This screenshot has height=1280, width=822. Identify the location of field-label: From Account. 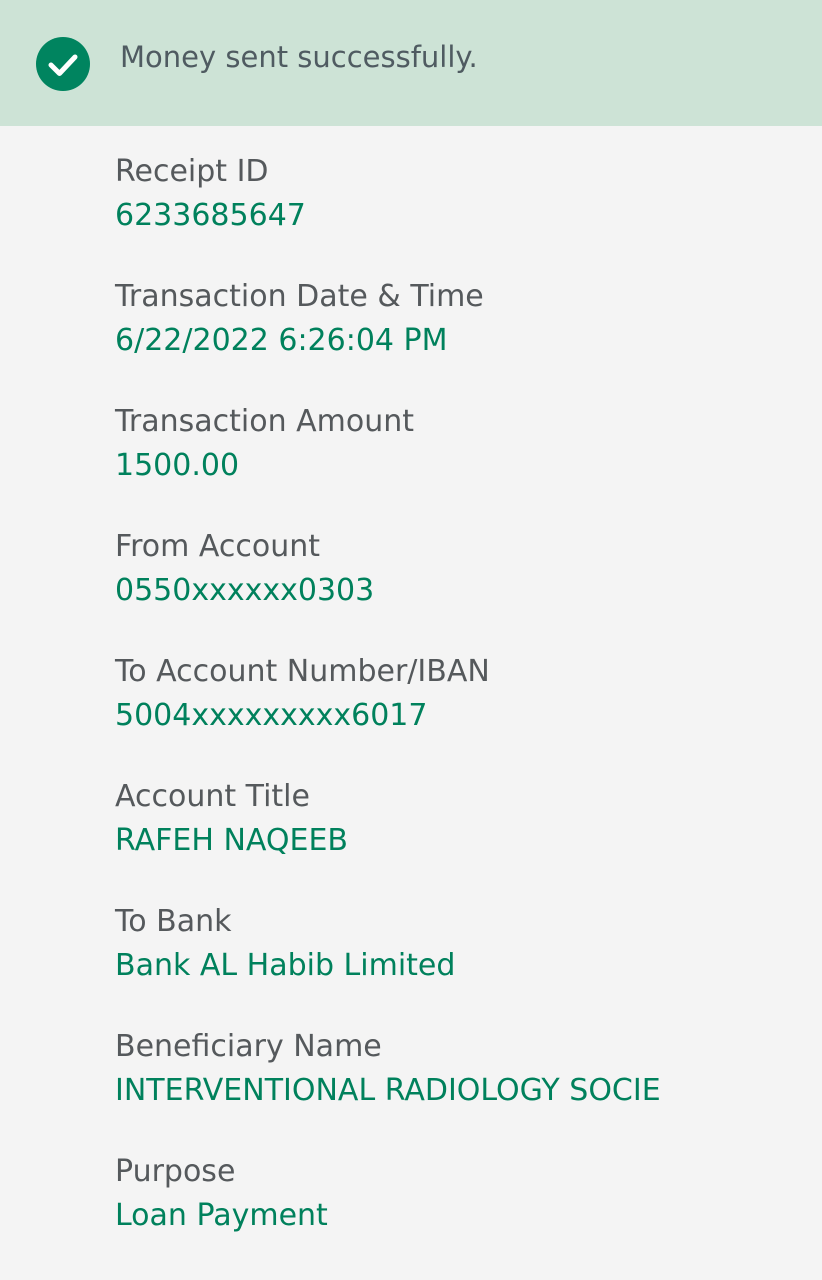
(217, 546).